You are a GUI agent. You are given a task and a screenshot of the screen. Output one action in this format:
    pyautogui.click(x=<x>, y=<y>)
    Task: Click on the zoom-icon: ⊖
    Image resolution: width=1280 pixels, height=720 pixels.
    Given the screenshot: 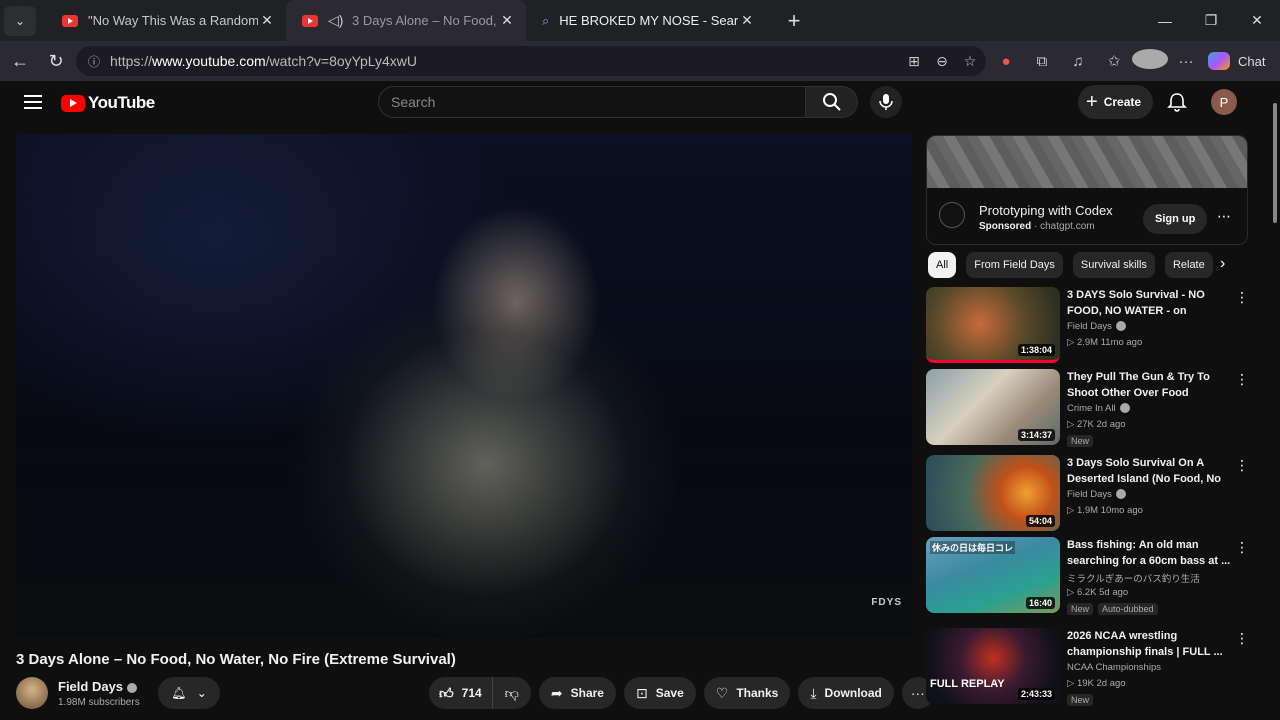 What is the action you would take?
    pyautogui.click(x=942, y=61)
    